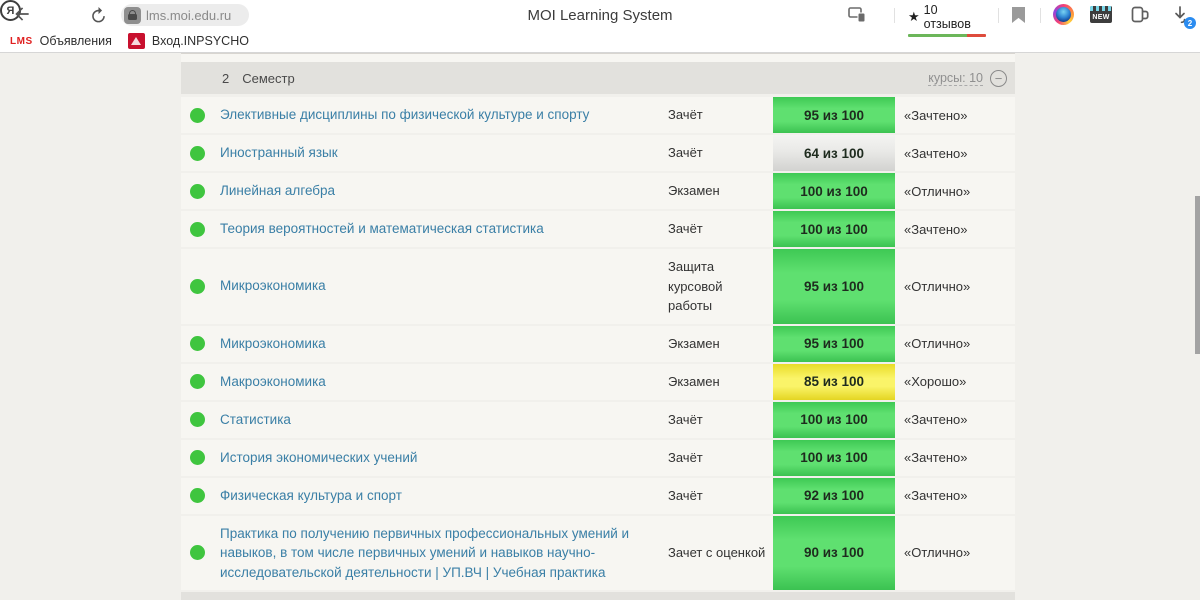  Describe the element at coordinates (1063, 14) in the screenshot. I see `profile-avatar` at that location.